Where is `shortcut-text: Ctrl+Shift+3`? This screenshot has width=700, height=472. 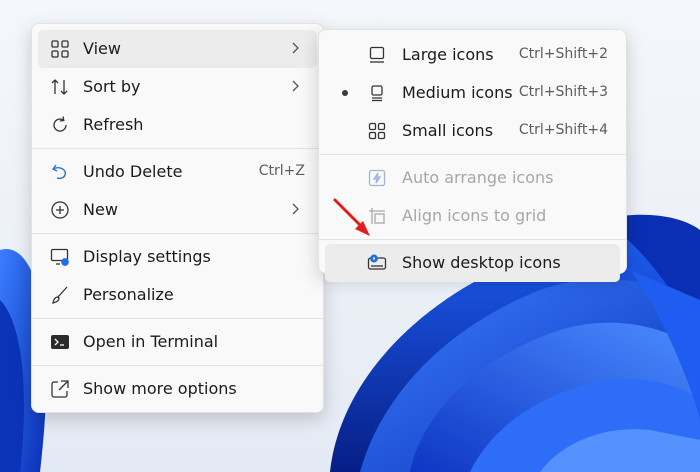 shortcut-text: Ctrl+Shift+3 is located at coordinates (563, 92).